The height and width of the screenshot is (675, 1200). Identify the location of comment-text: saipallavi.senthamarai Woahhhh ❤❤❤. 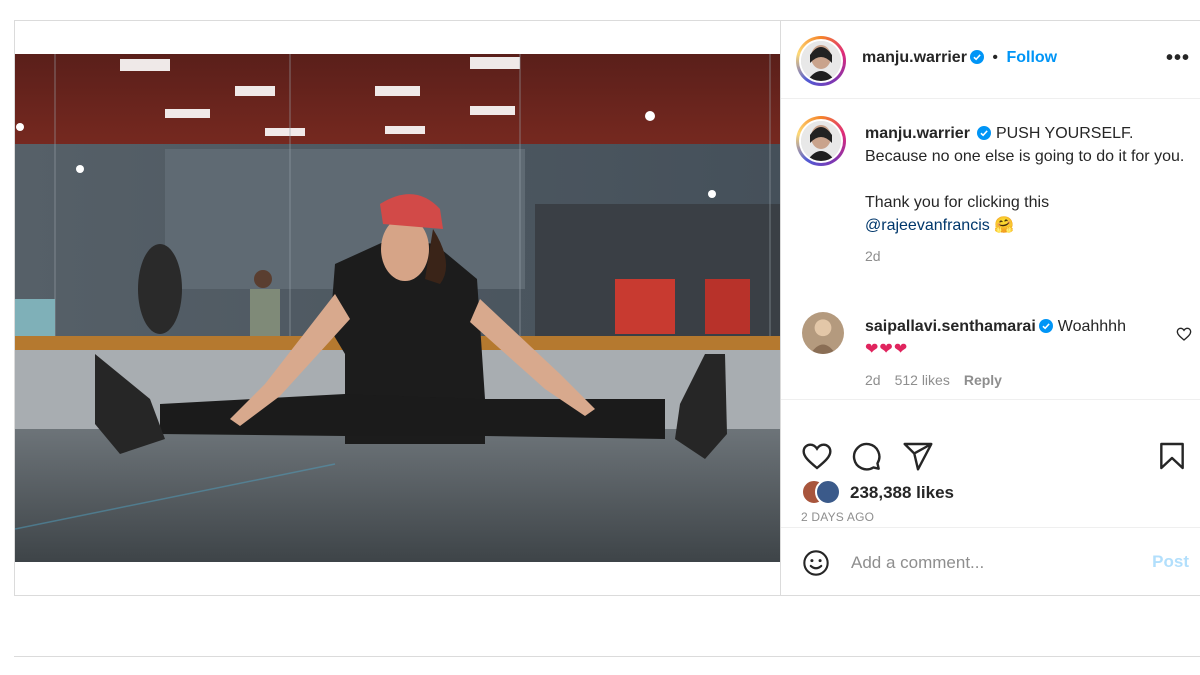
(1015, 338).